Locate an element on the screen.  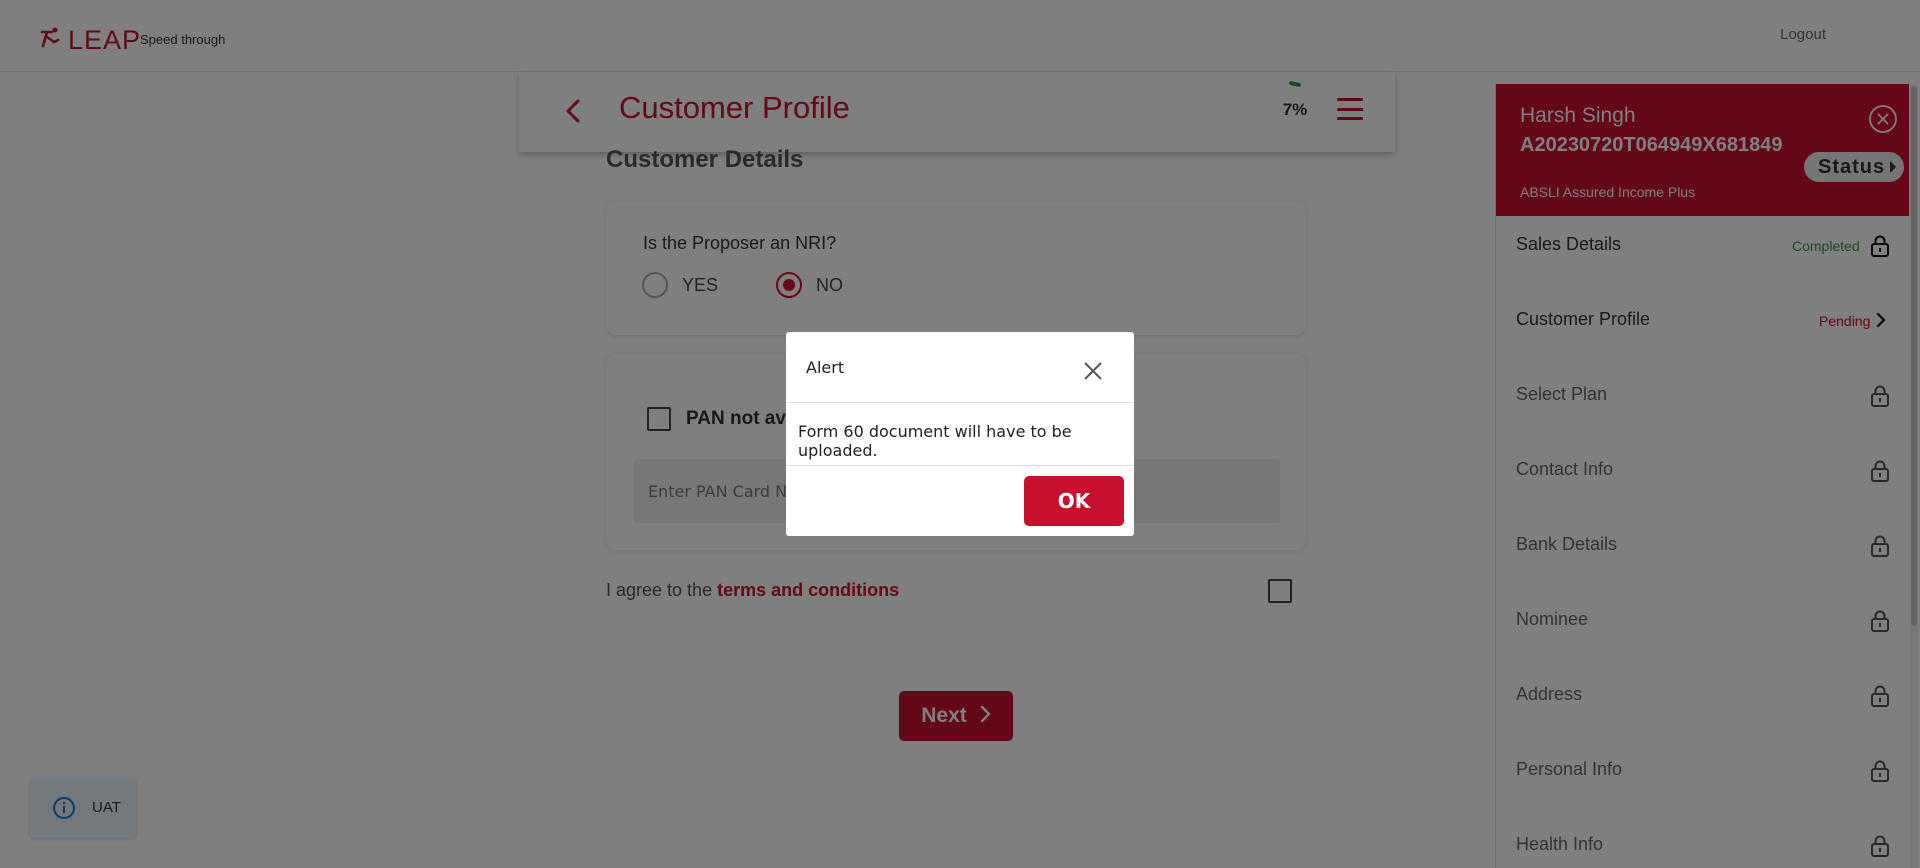
dialog-title: Alert is located at coordinates (825, 367).